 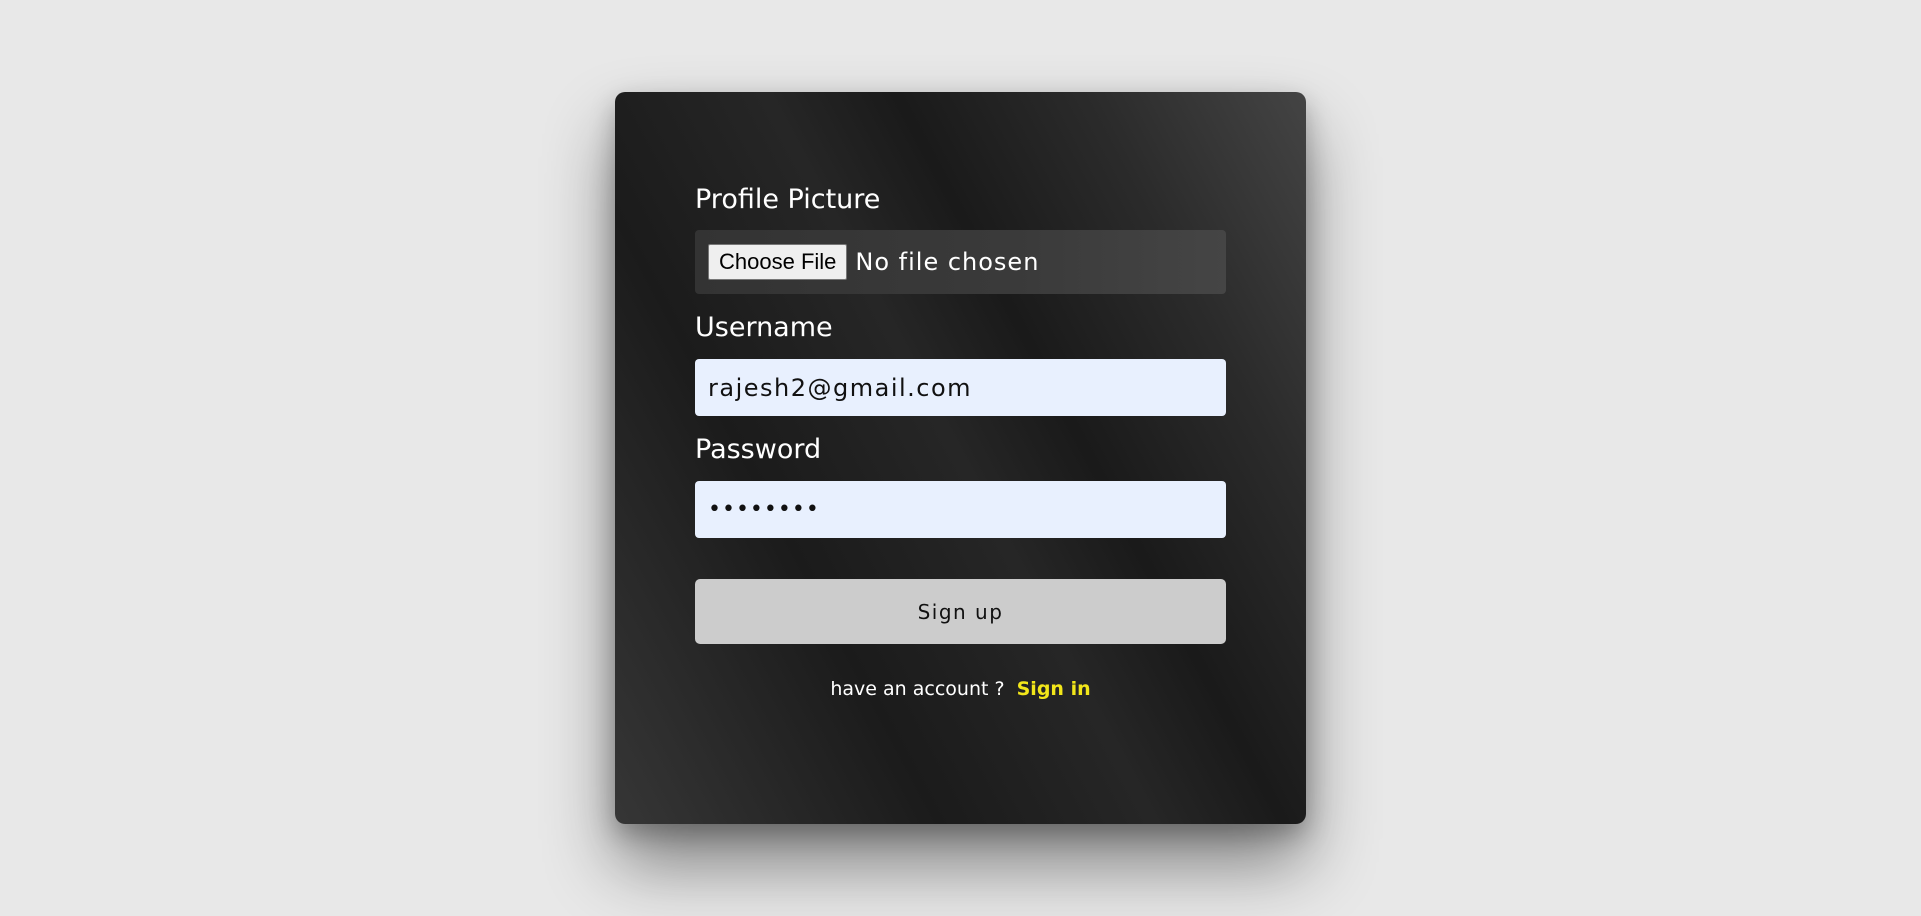 I want to click on choose-file-button: Choose File, so click(x=778, y=262).